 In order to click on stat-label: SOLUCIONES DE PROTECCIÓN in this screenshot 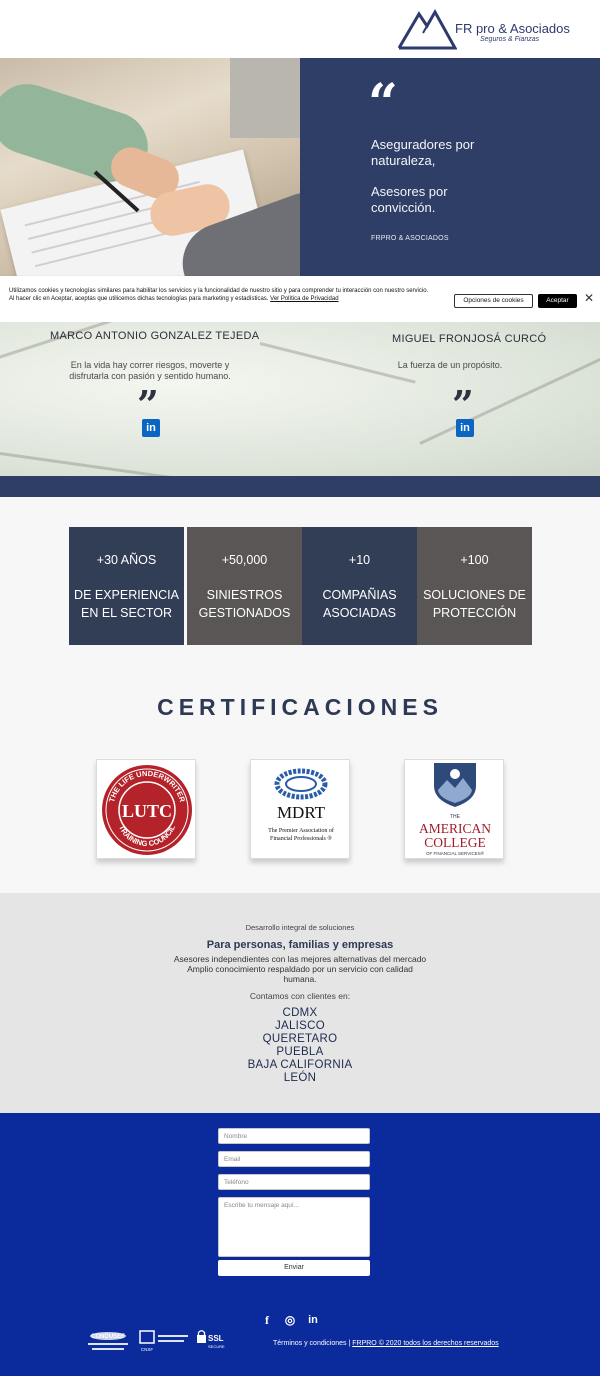, I will do `click(474, 604)`.